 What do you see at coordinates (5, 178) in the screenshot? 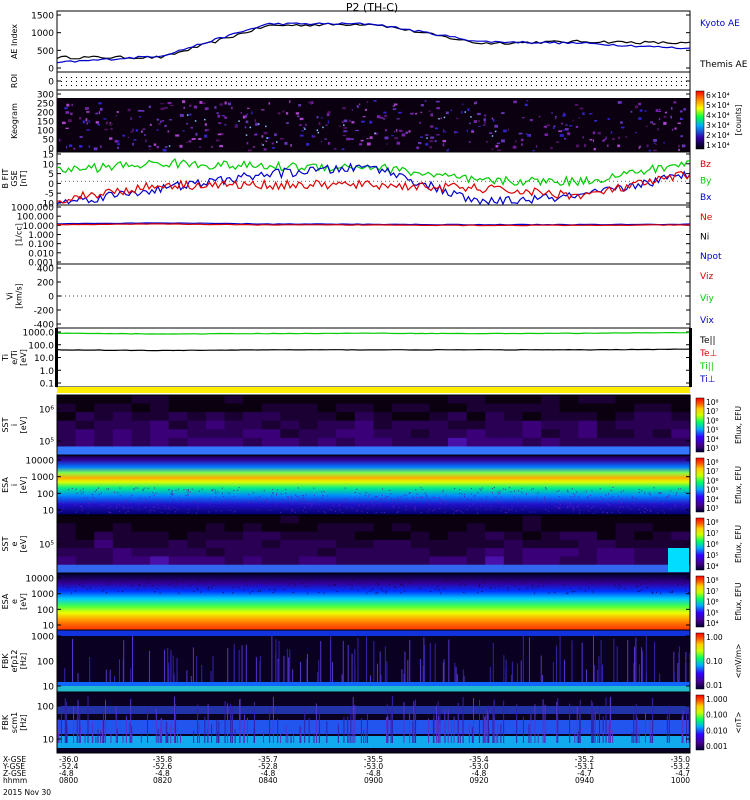
I see `y-axis-label-line: B FIT` at bounding box center [5, 178].